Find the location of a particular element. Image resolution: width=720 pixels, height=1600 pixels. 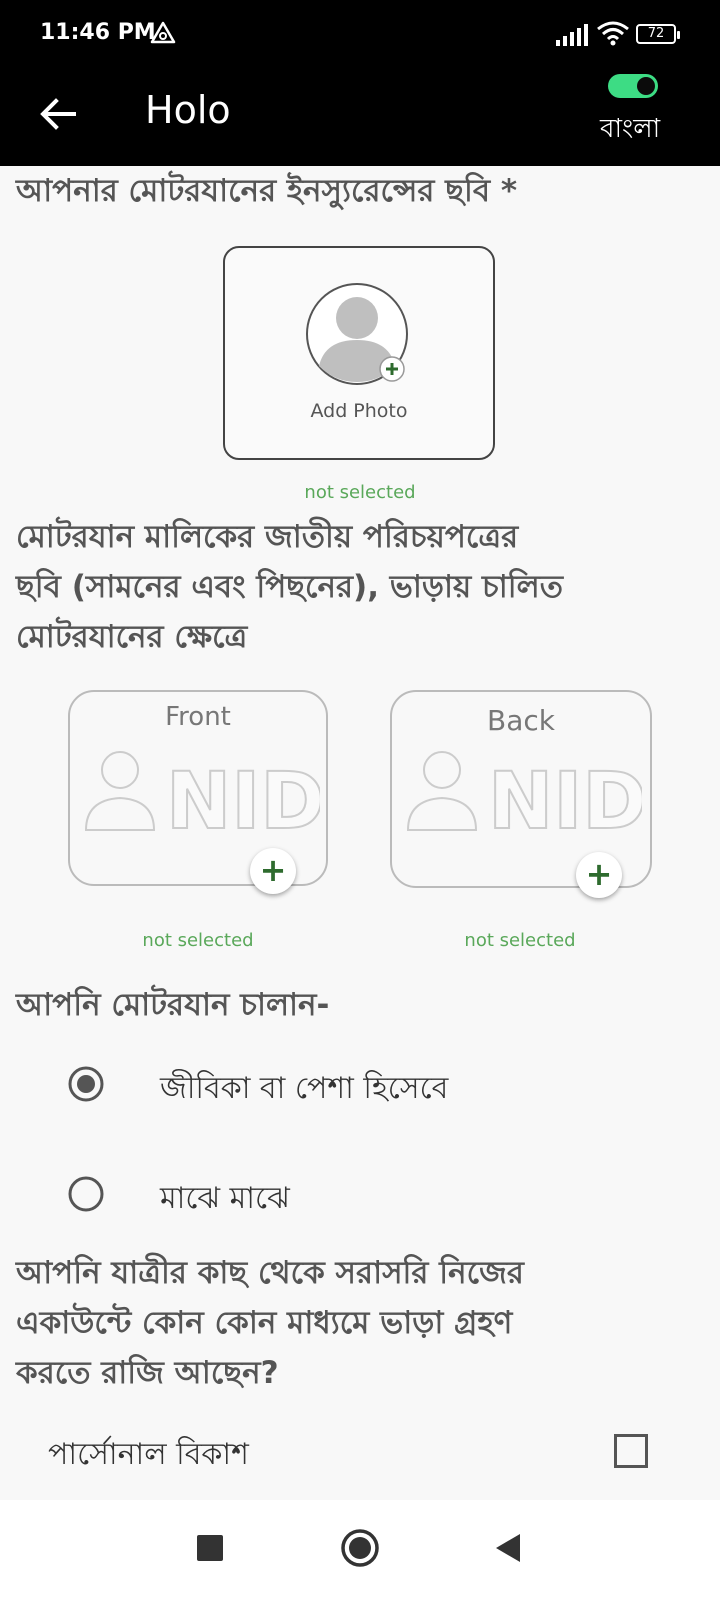

personal-bkash-checkbox is located at coordinates (631, 1451).